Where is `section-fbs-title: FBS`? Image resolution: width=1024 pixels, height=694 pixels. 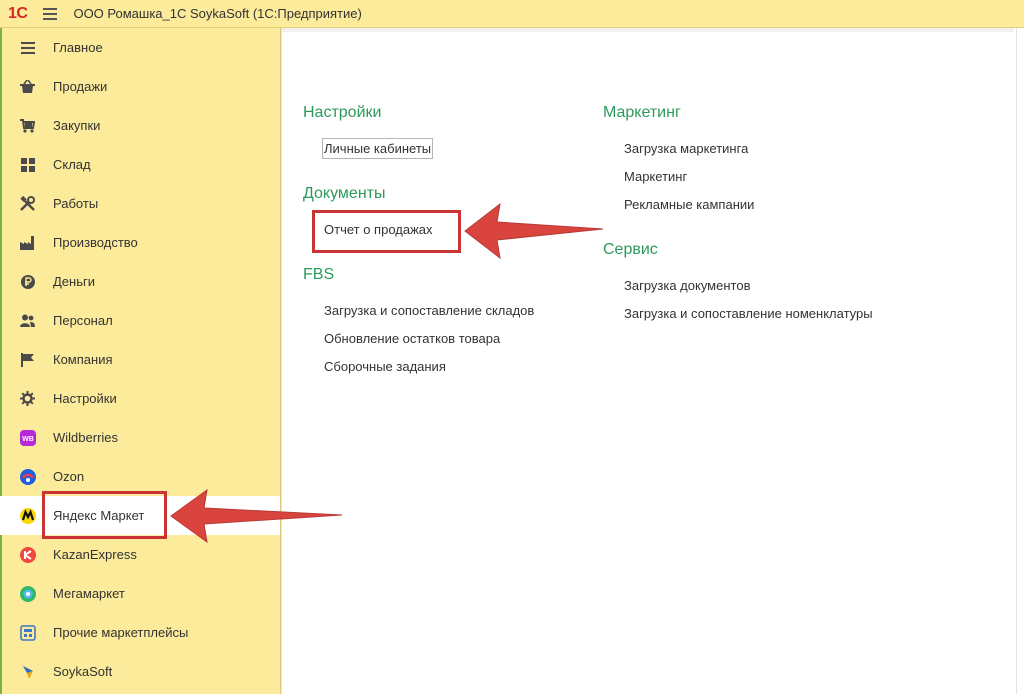
section-fbs-title: FBS is located at coordinates (319, 274).